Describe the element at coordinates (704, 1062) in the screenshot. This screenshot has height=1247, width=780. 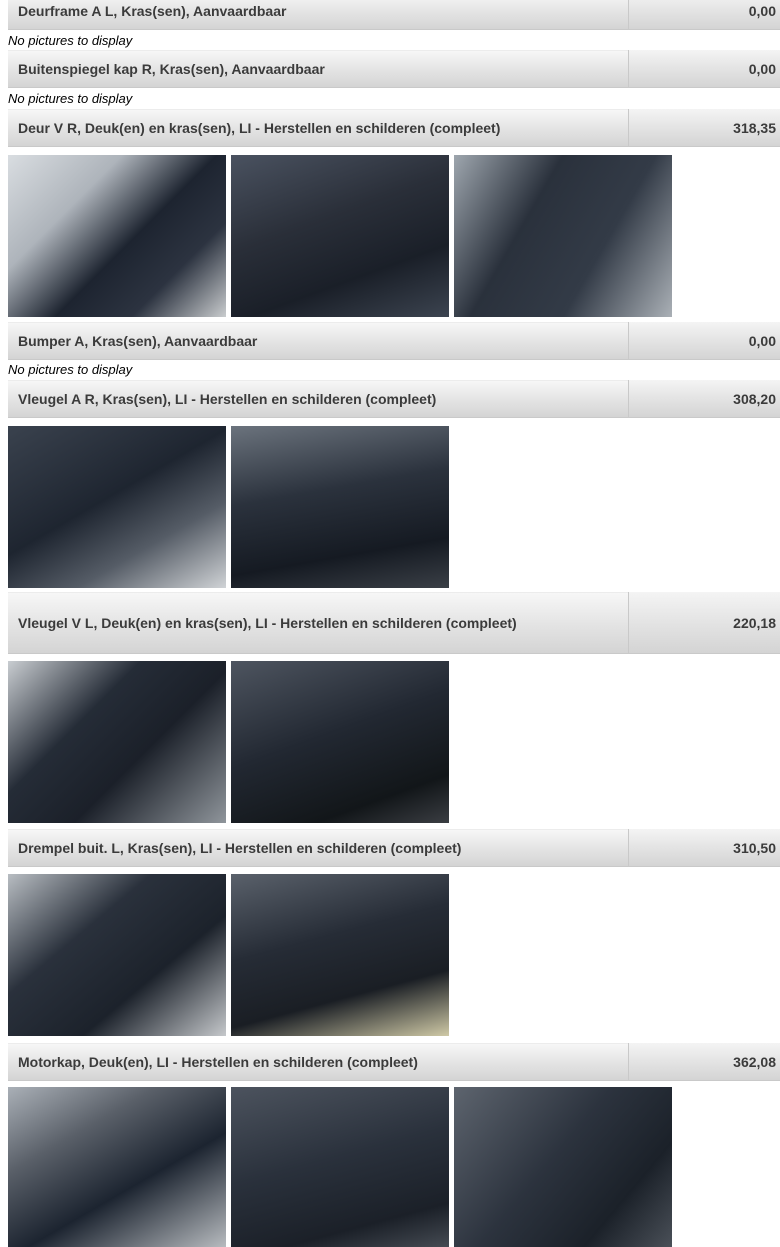
I see `damage-price: 362,08` at that location.